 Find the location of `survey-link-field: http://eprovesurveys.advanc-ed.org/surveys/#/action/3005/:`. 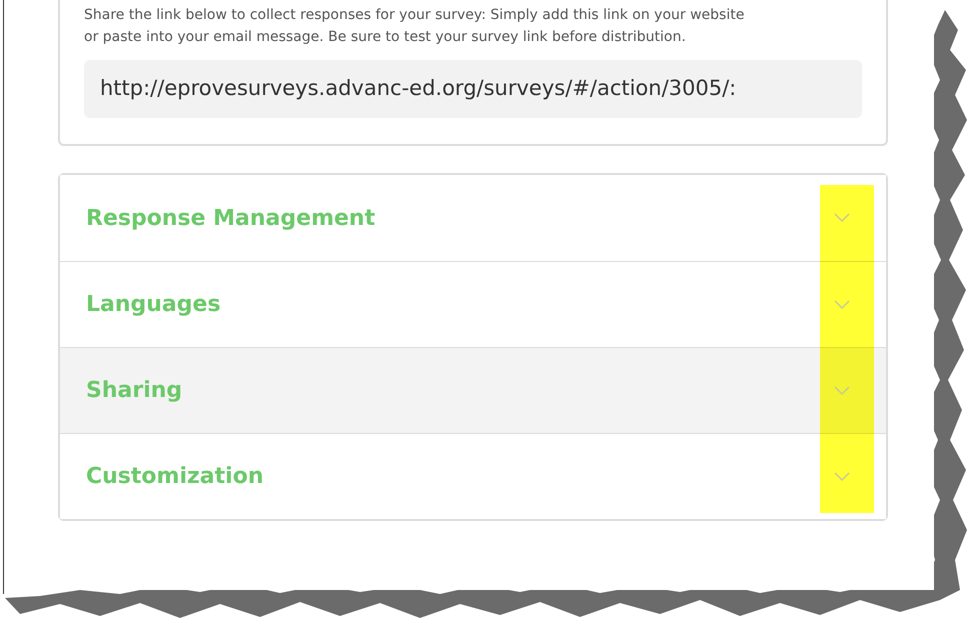

survey-link-field: http://eprovesurveys.advanc-ed.org/surveys/#/action/3005/: is located at coordinates (473, 89).